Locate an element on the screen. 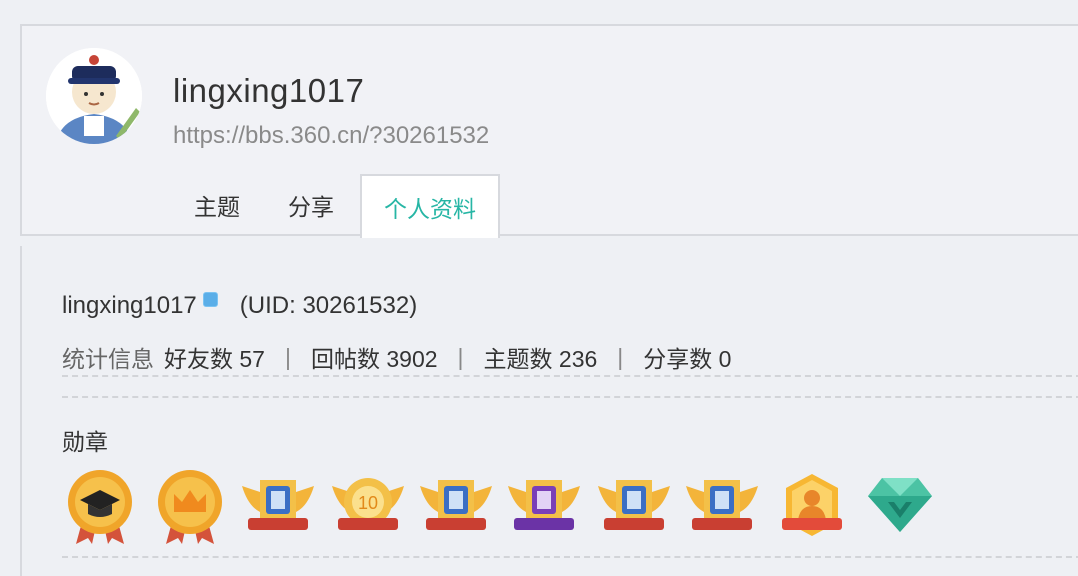 The height and width of the screenshot is (576, 1078). winged-badge-purple-icon is located at coordinates (544, 506).